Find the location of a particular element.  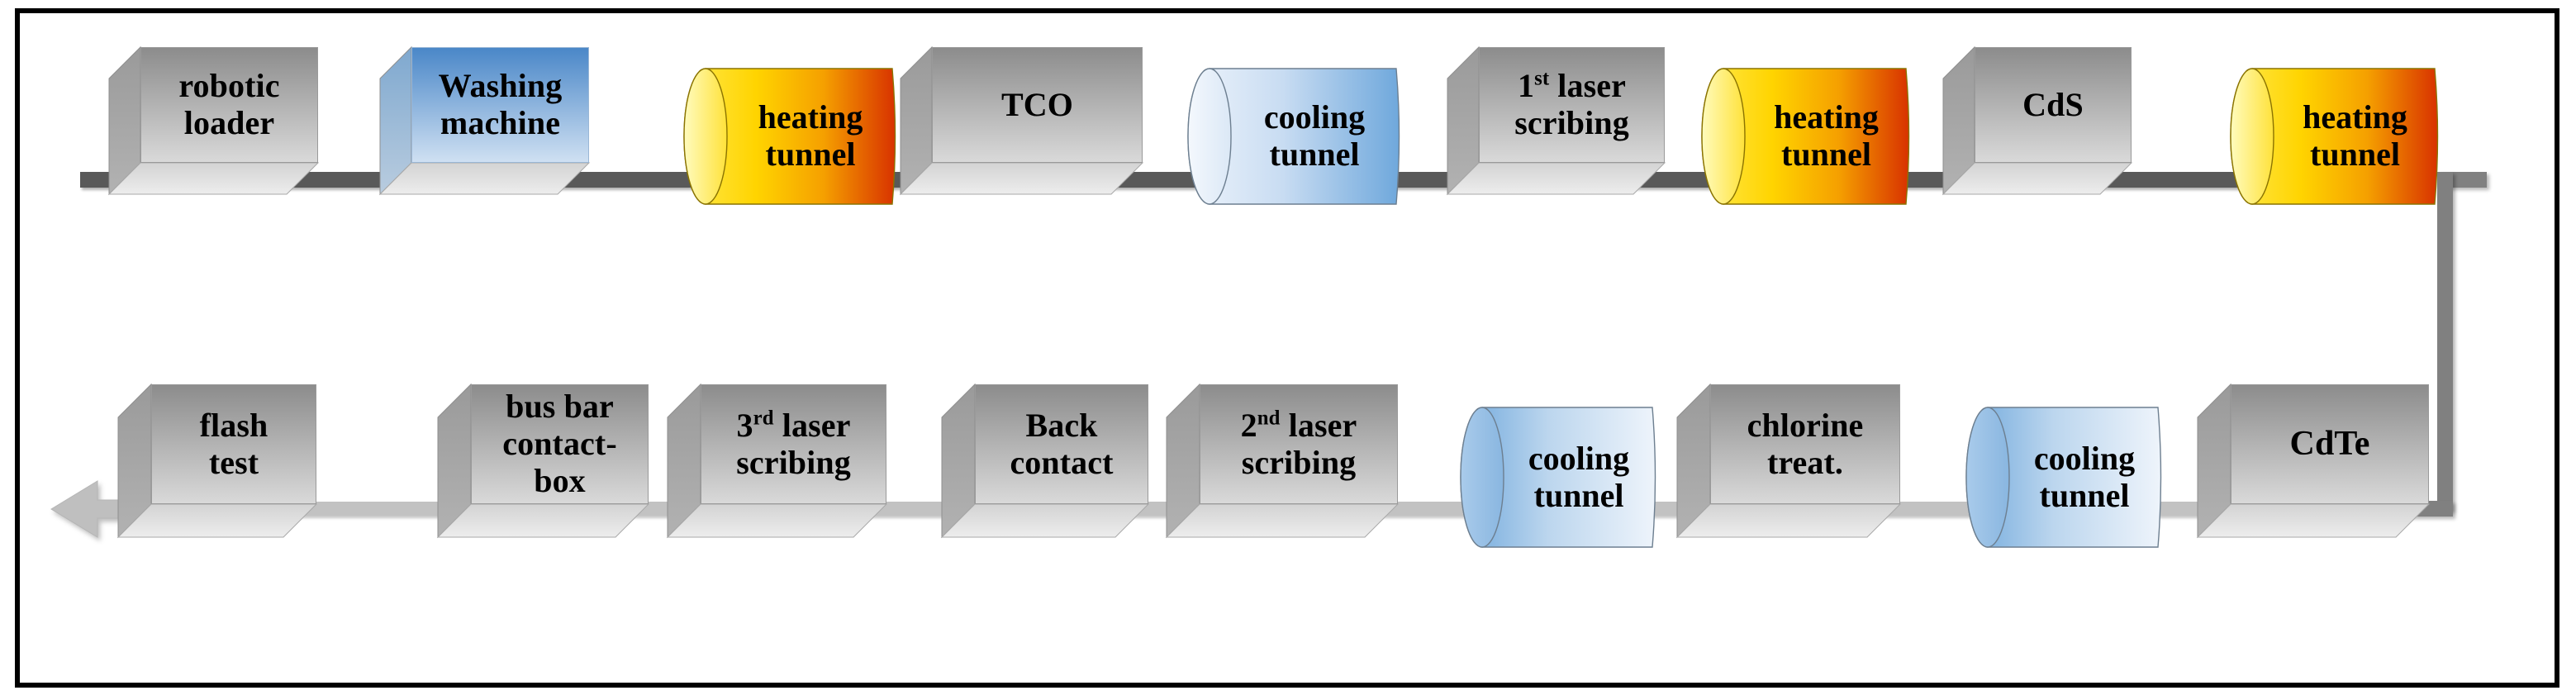

box-front-face: robotic loader is located at coordinates (229, 105).